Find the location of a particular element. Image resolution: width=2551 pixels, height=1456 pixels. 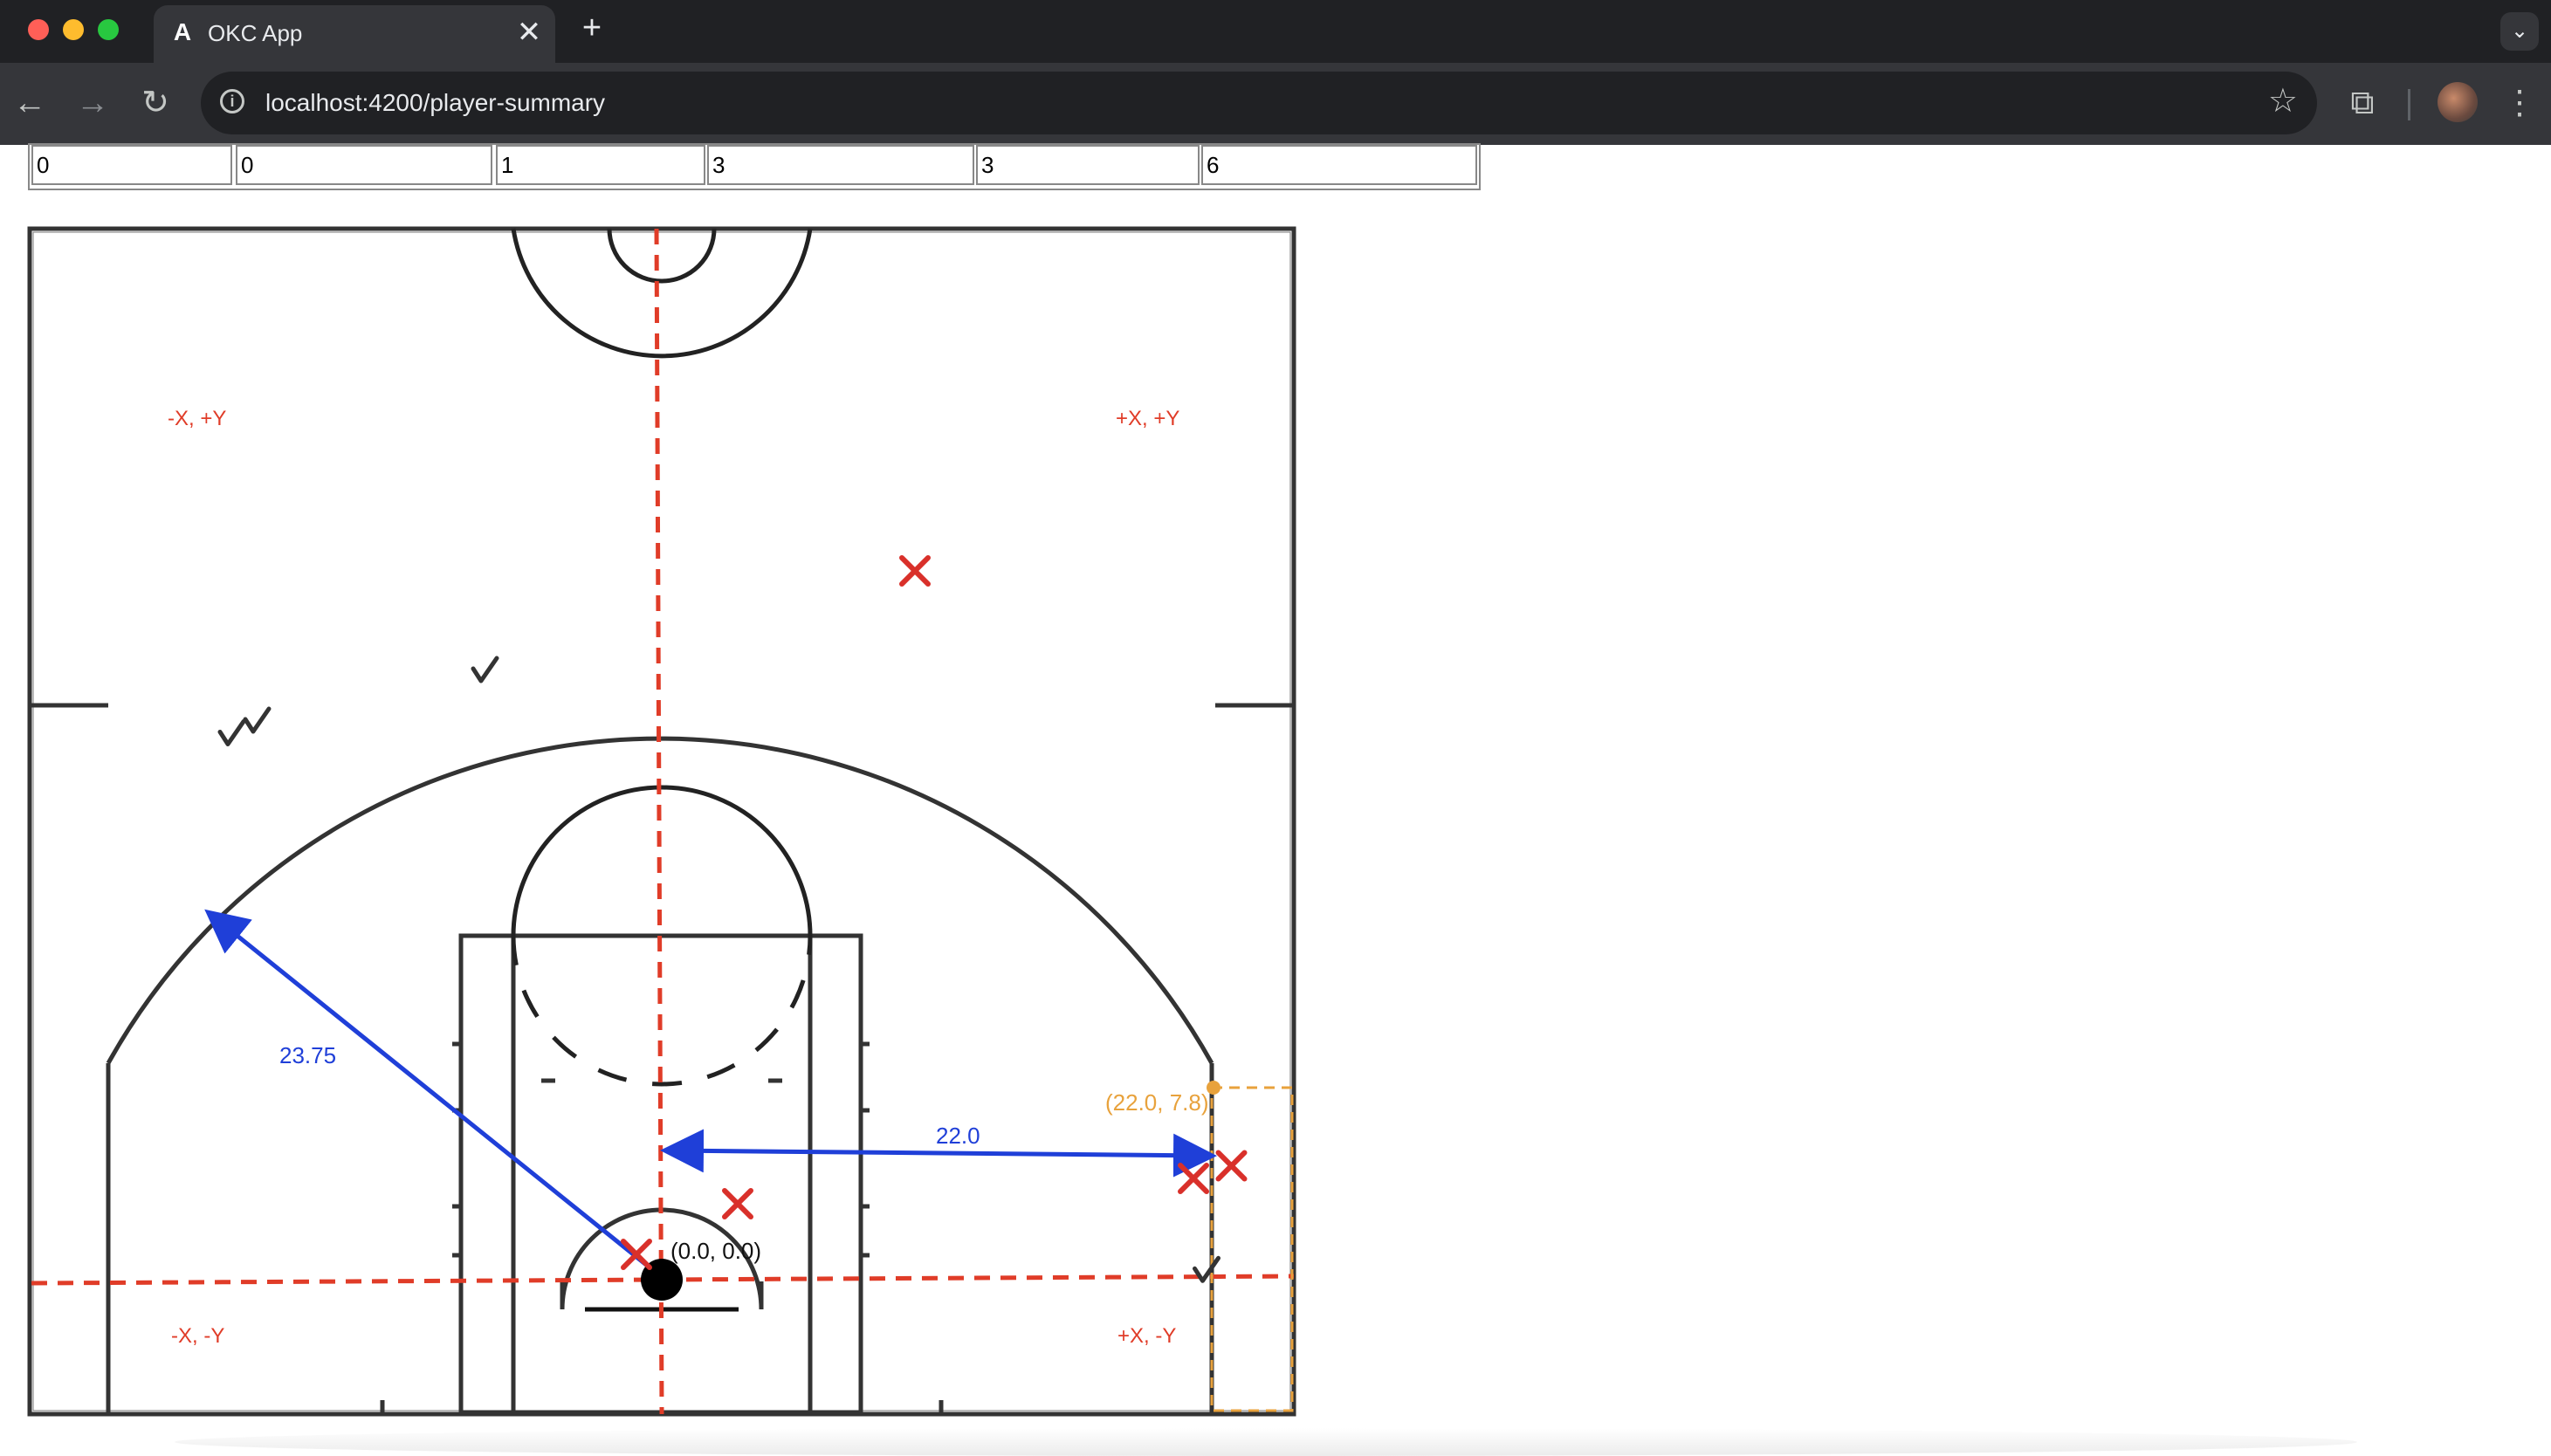

center-circle-inner is located at coordinates (662, 256).